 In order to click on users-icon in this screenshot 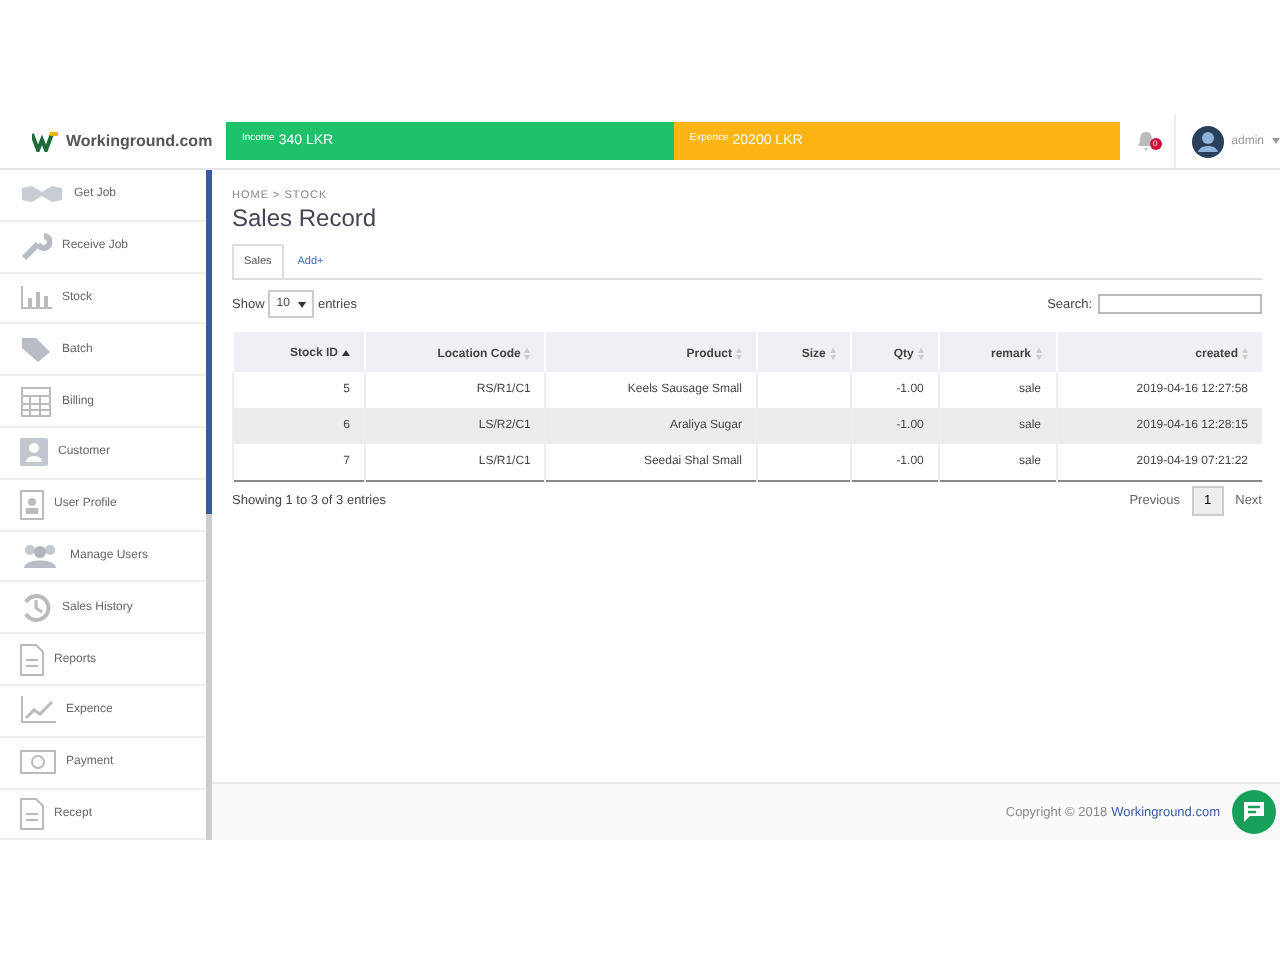, I will do `click(40, 555)`.